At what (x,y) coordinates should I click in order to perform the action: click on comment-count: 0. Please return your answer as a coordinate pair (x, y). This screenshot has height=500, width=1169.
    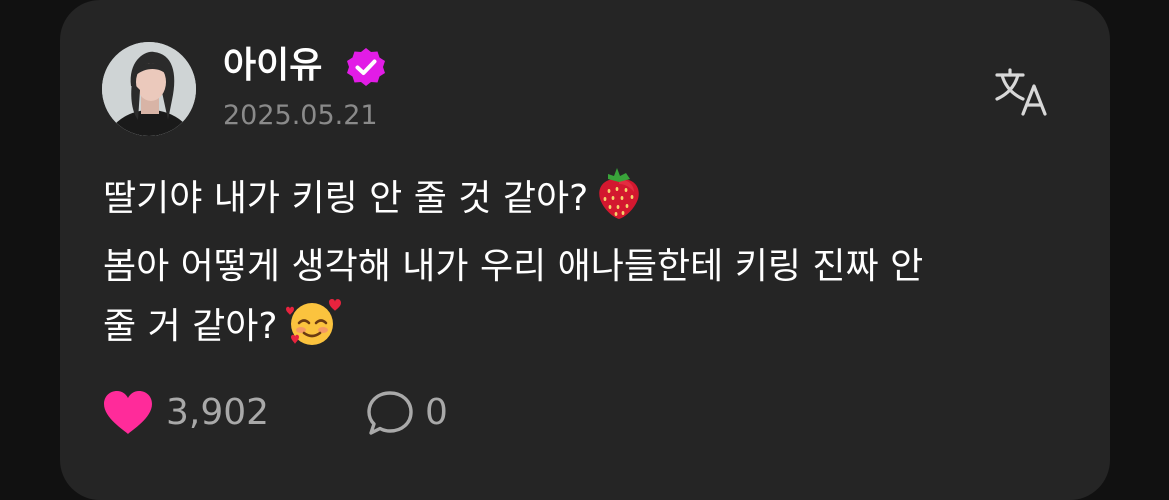
    Looking at the image, I should click on (436, 412).